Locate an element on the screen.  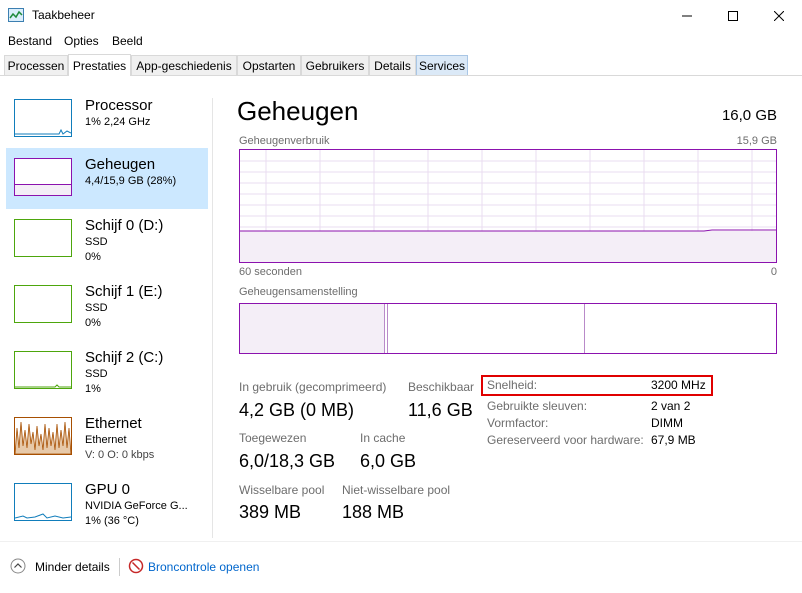
open-resource-monitor-link: Broncontrole openen is located at coordinates (203, 567).